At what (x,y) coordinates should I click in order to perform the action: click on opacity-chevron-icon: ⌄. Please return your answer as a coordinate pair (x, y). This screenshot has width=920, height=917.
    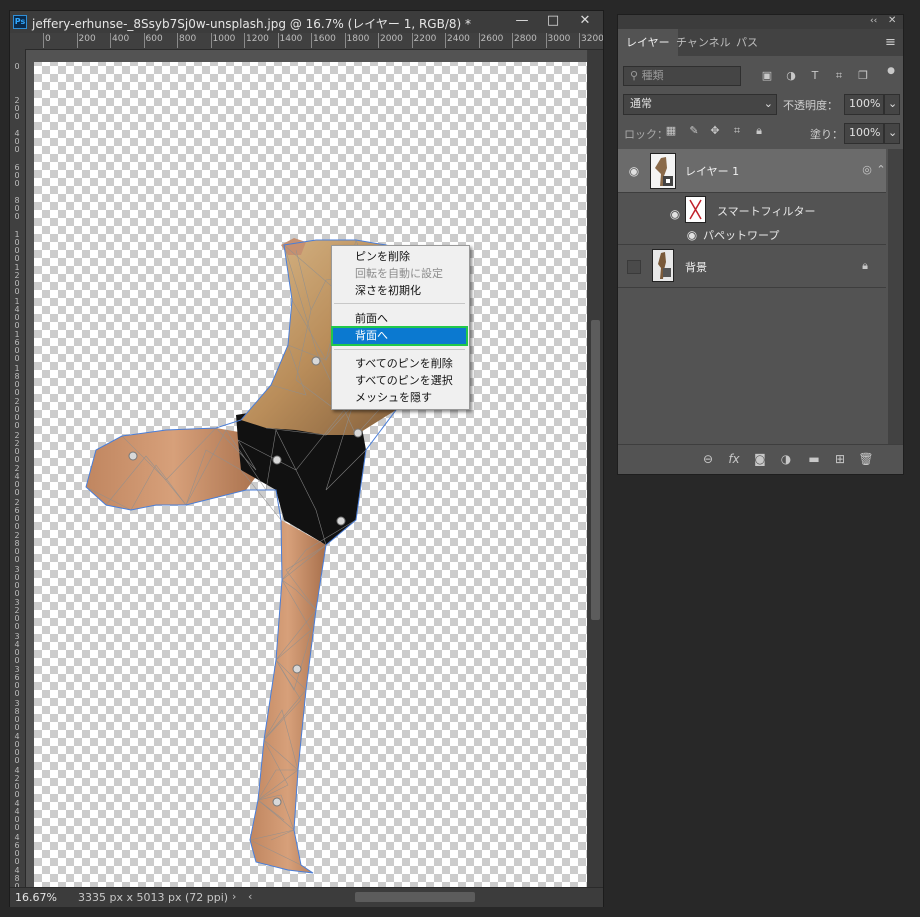
    Looking at the image, I should click on (892, 104).